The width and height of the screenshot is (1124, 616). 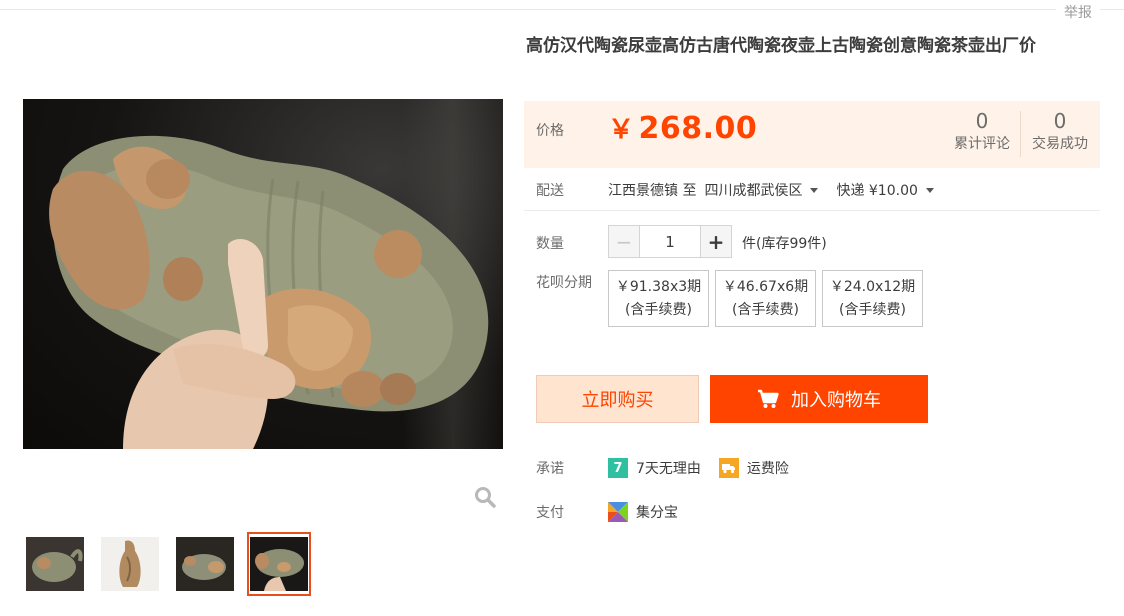 I want to click on promise-freight-text: 运费险, so click(x=767, y=469).